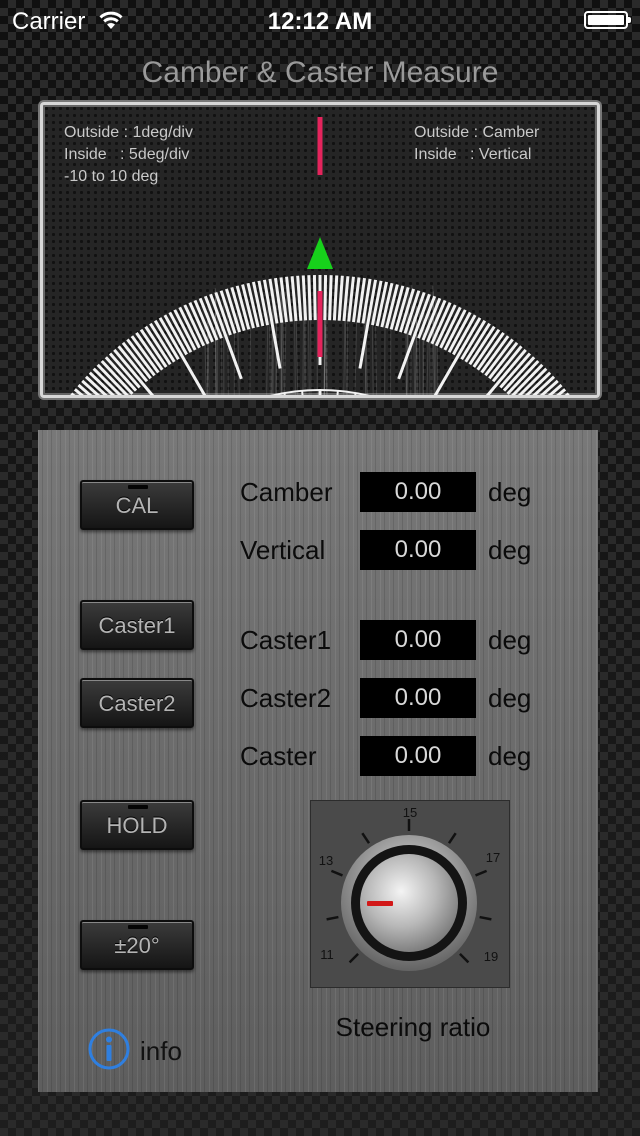 The image size is (640, 1136). What do you see at coordinates (286, 492) in the screenshot?
I see `camber-label: Camber` at bounding box center [286, 492].